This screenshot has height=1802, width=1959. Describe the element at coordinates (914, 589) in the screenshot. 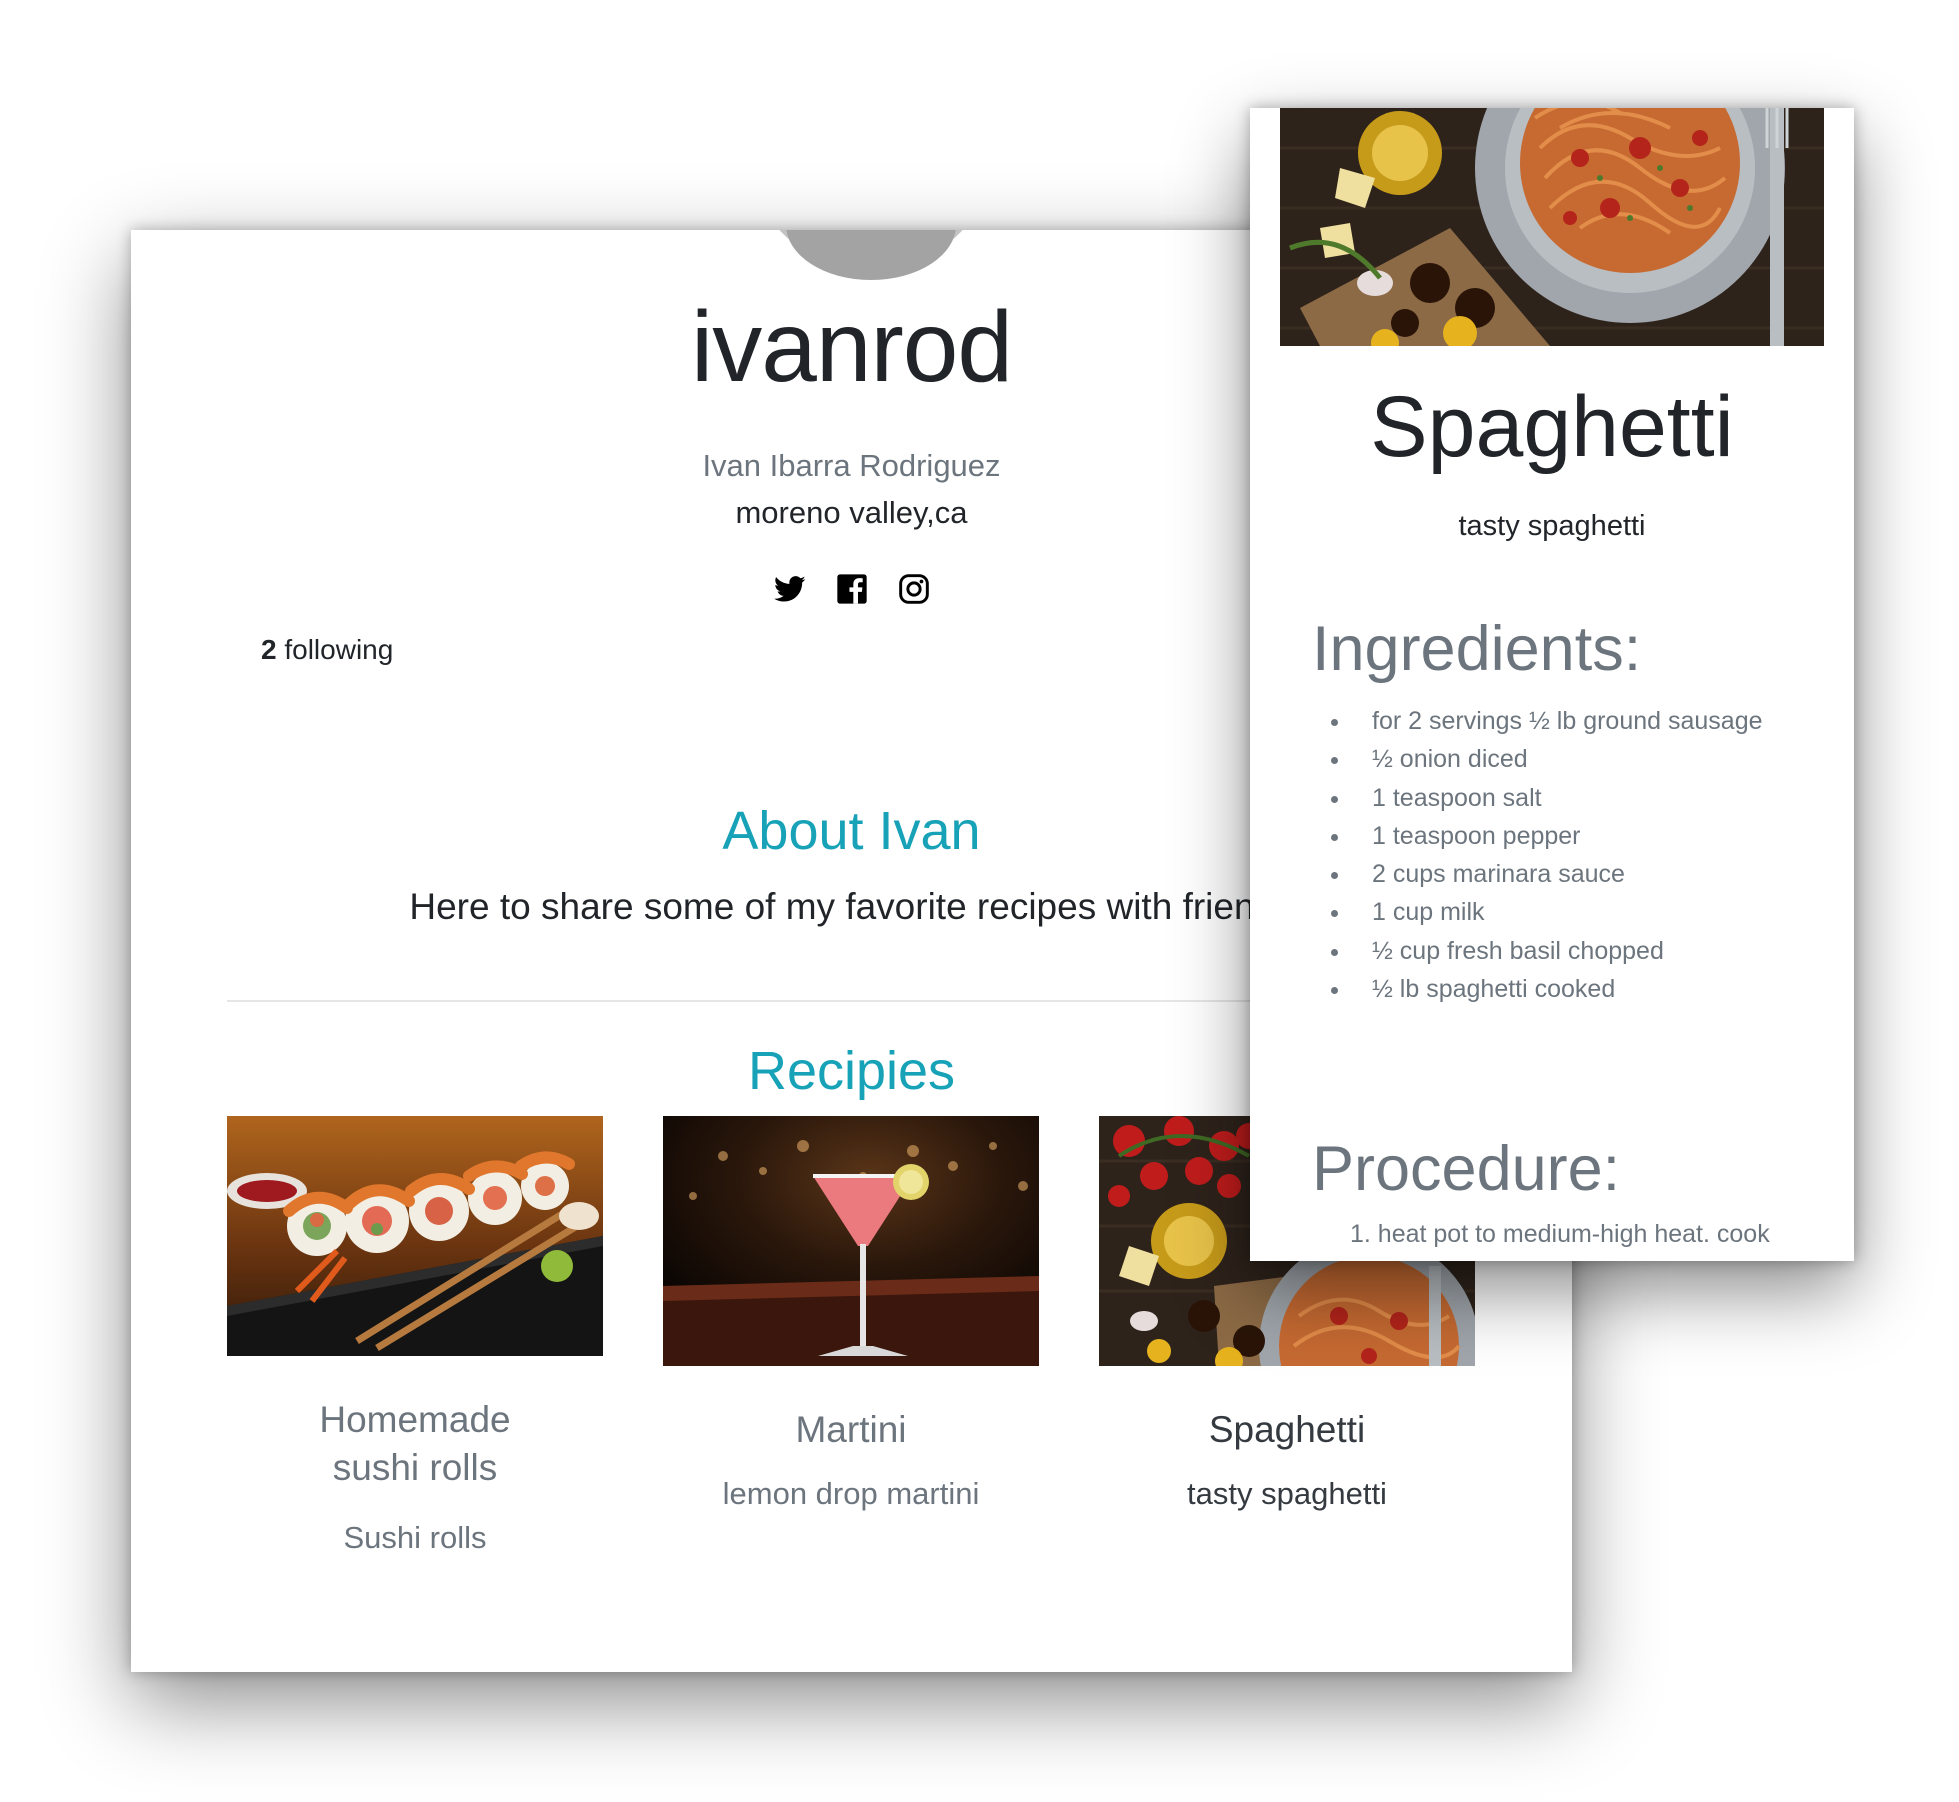

I see `instagram-icon` at that location.